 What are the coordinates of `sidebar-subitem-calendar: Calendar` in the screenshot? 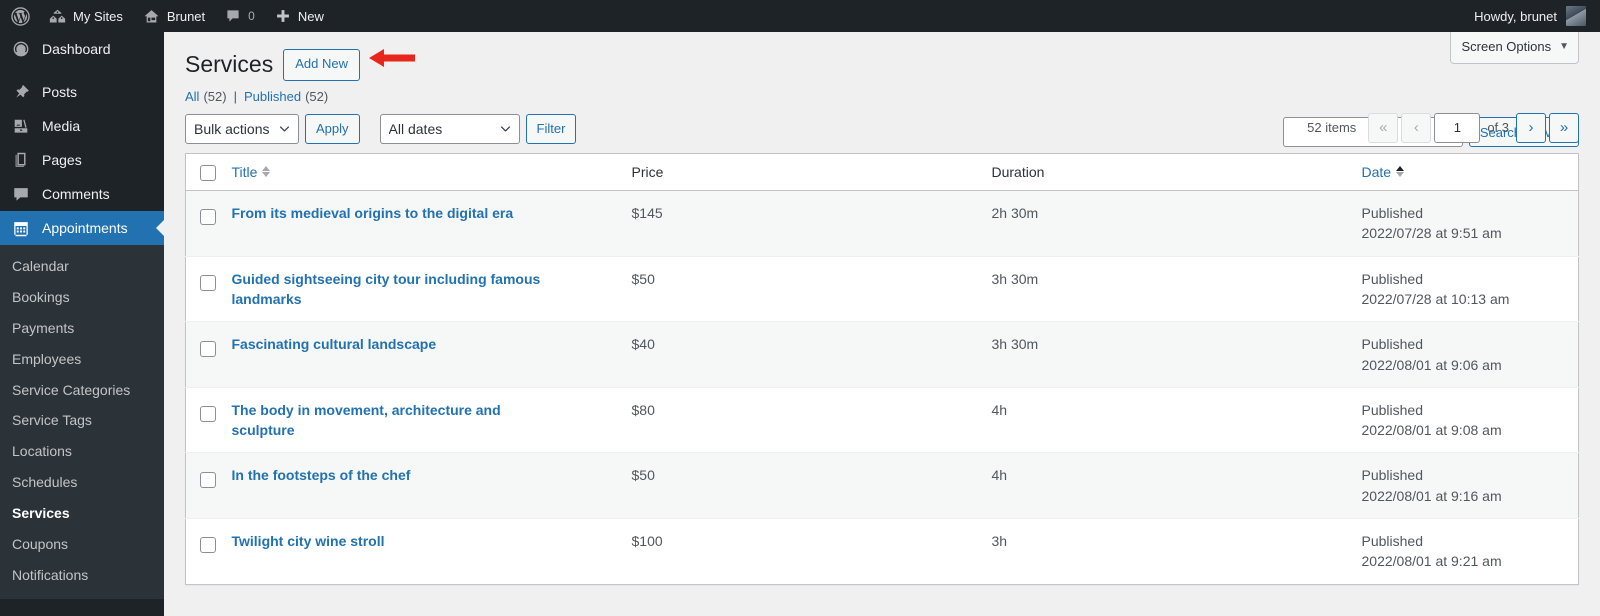 It's located at (82, 266).